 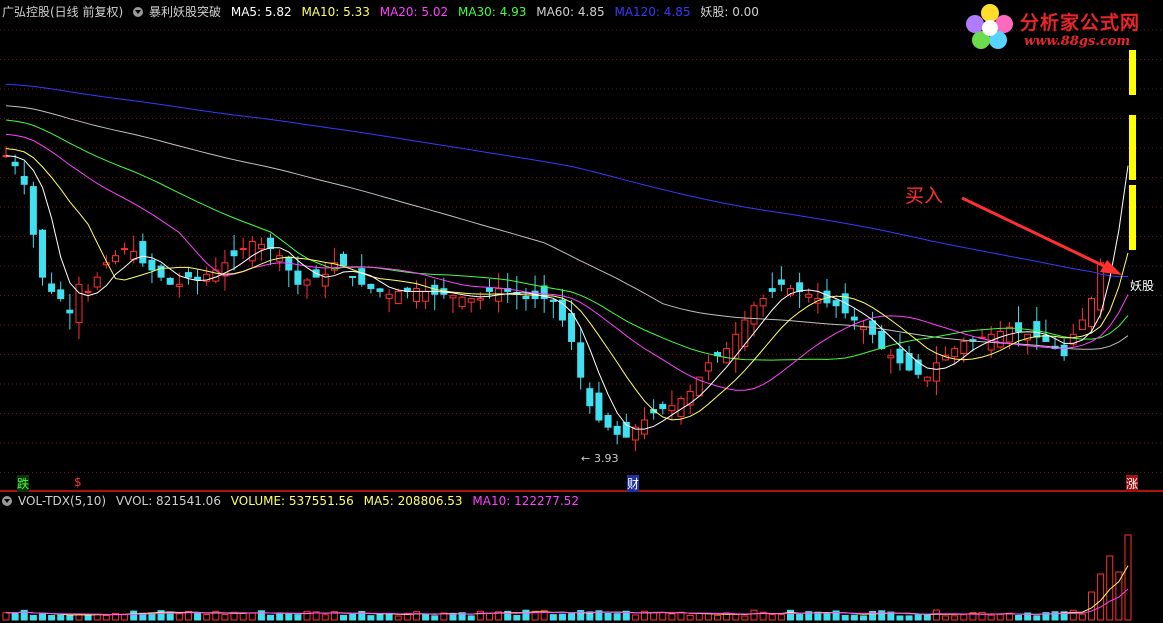 What do you see at coordinates (606, 458) in the screenshot?
I see `low-price-label: 3.93` at bounding box center [606, 458].